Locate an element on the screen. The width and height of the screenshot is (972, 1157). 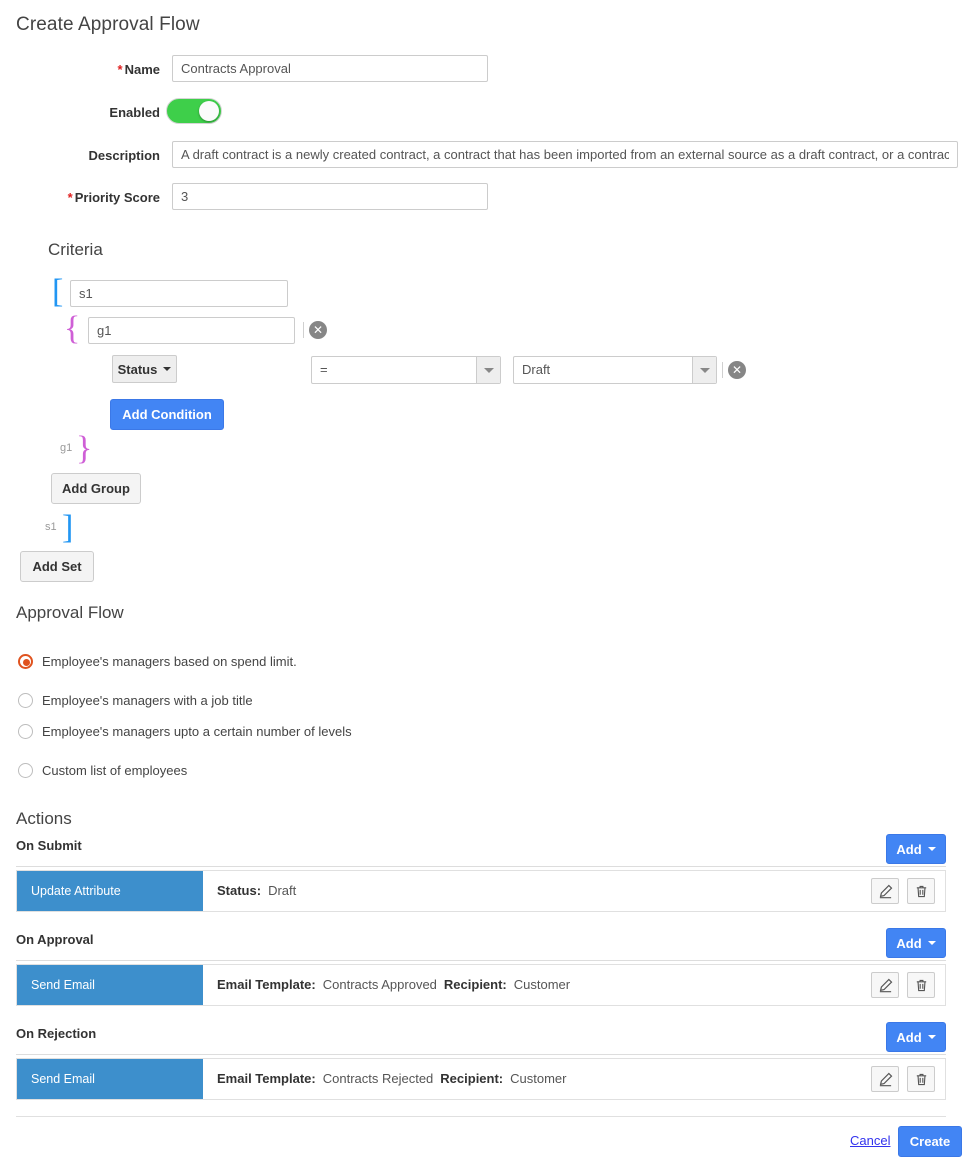
approval-flow-heading: Approval Flow is located at coordinates (70, 612).